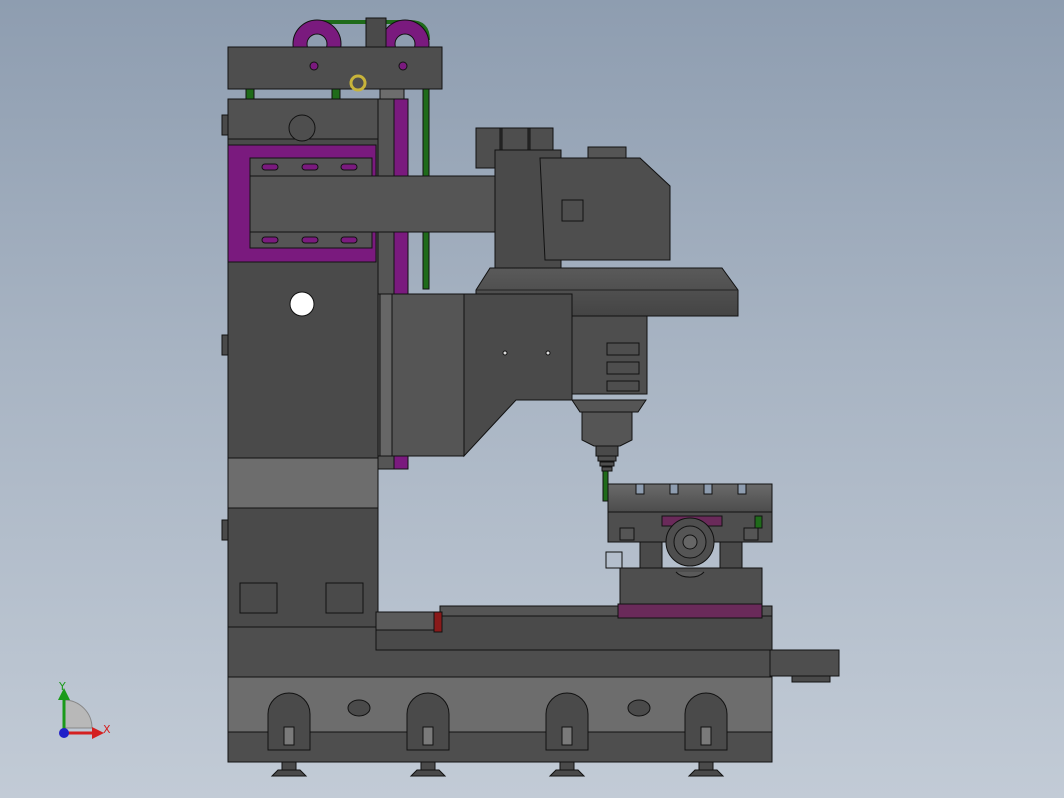  I want to click on tool-holder, so click(607, 463).